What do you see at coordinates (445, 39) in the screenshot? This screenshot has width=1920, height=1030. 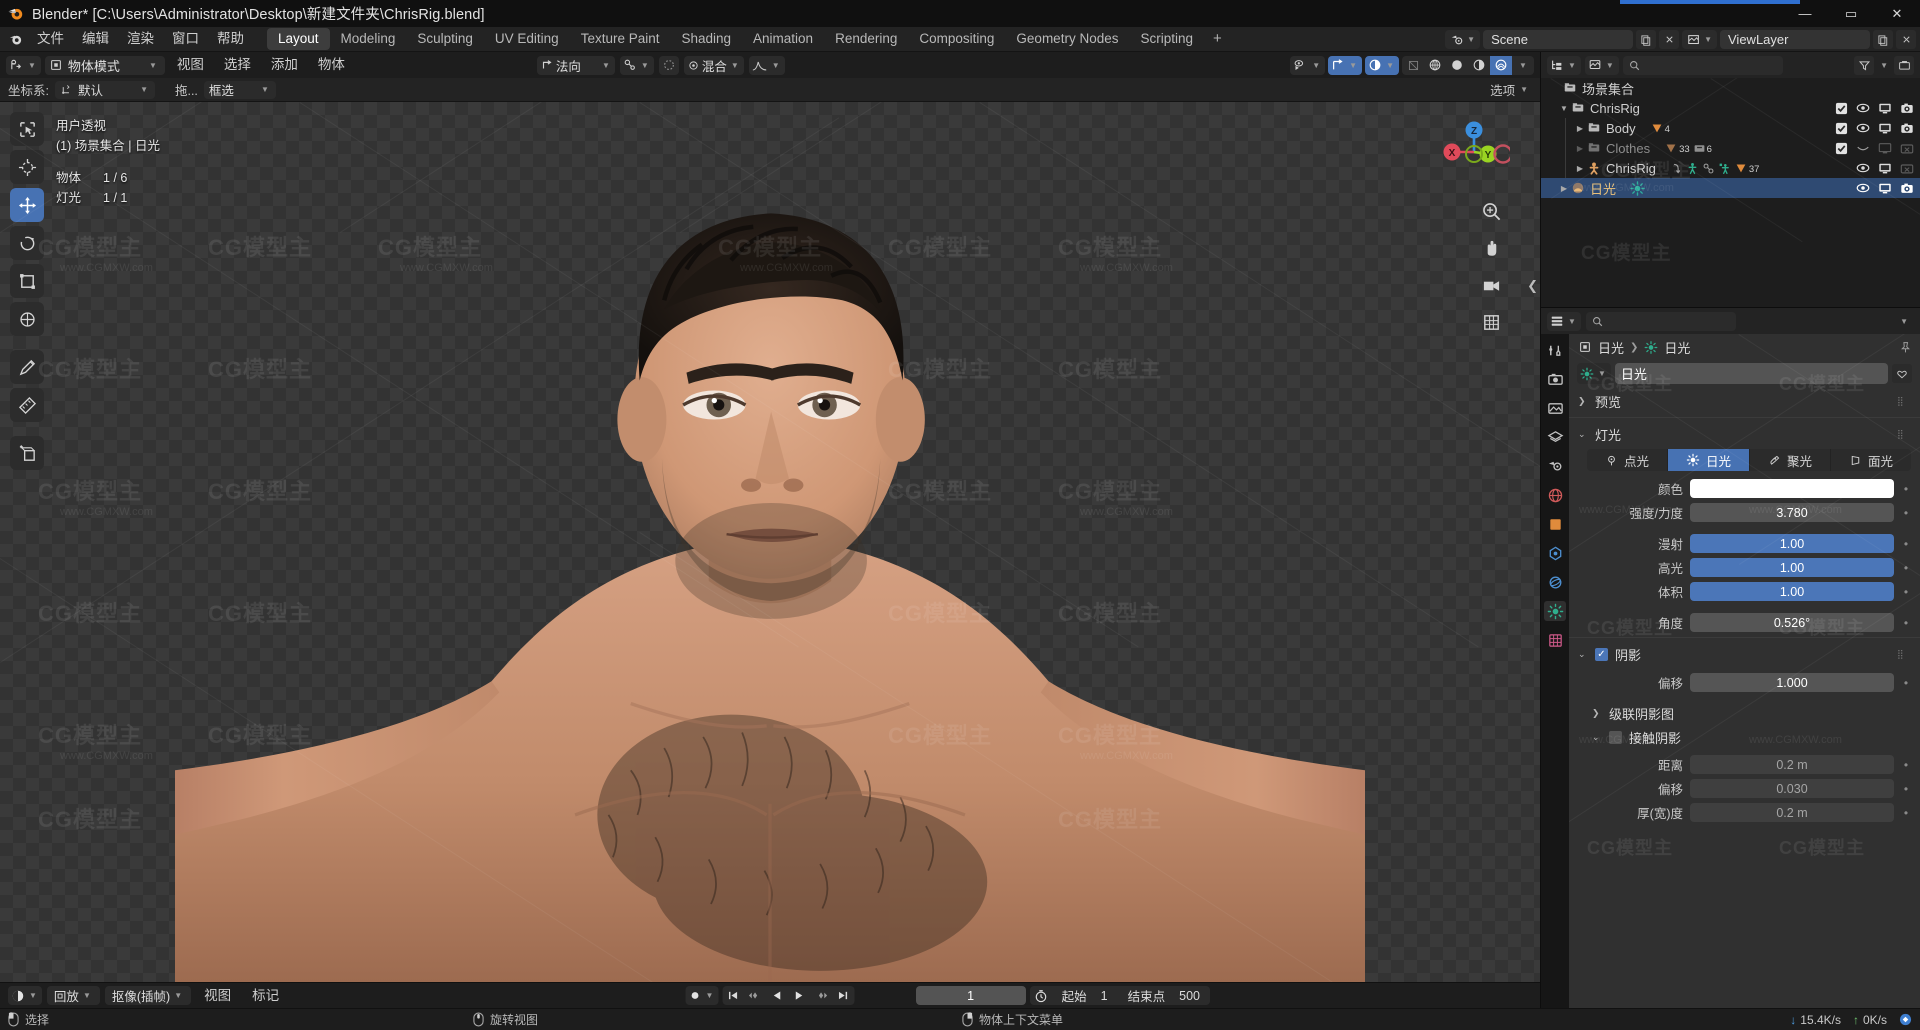 I see `tab-sculpting: Sculpting` at bounding box center [445, 39].